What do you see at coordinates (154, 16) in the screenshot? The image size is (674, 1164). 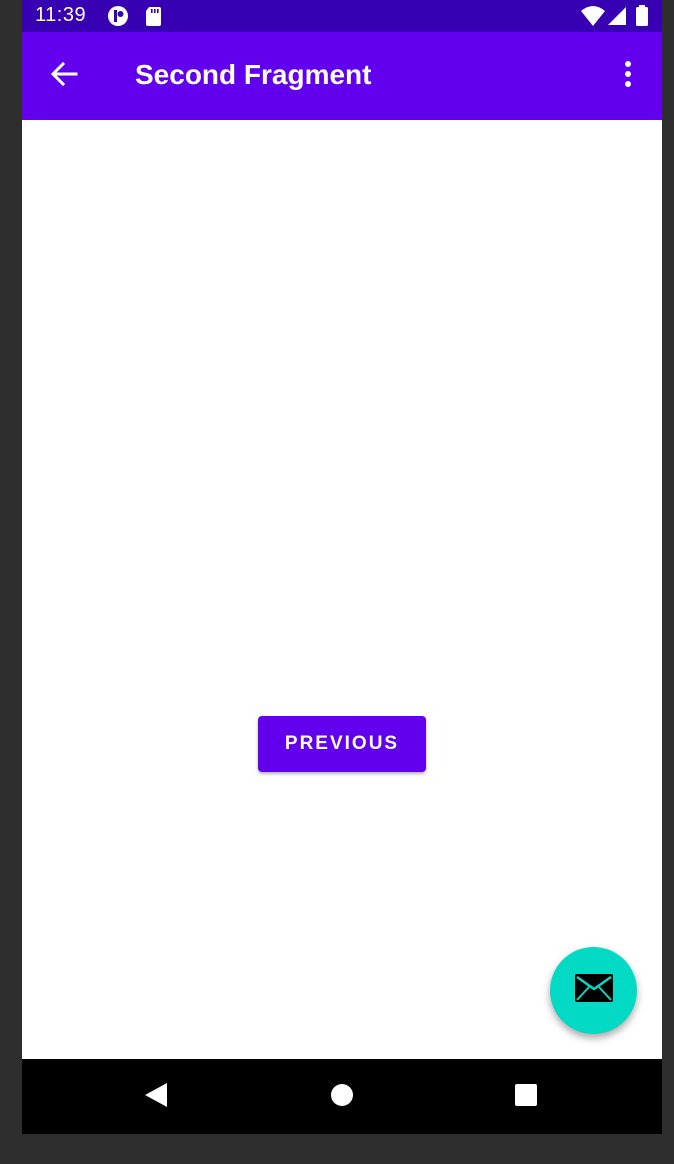 I see `sd-card-icon` at bounding box center [154, 16].